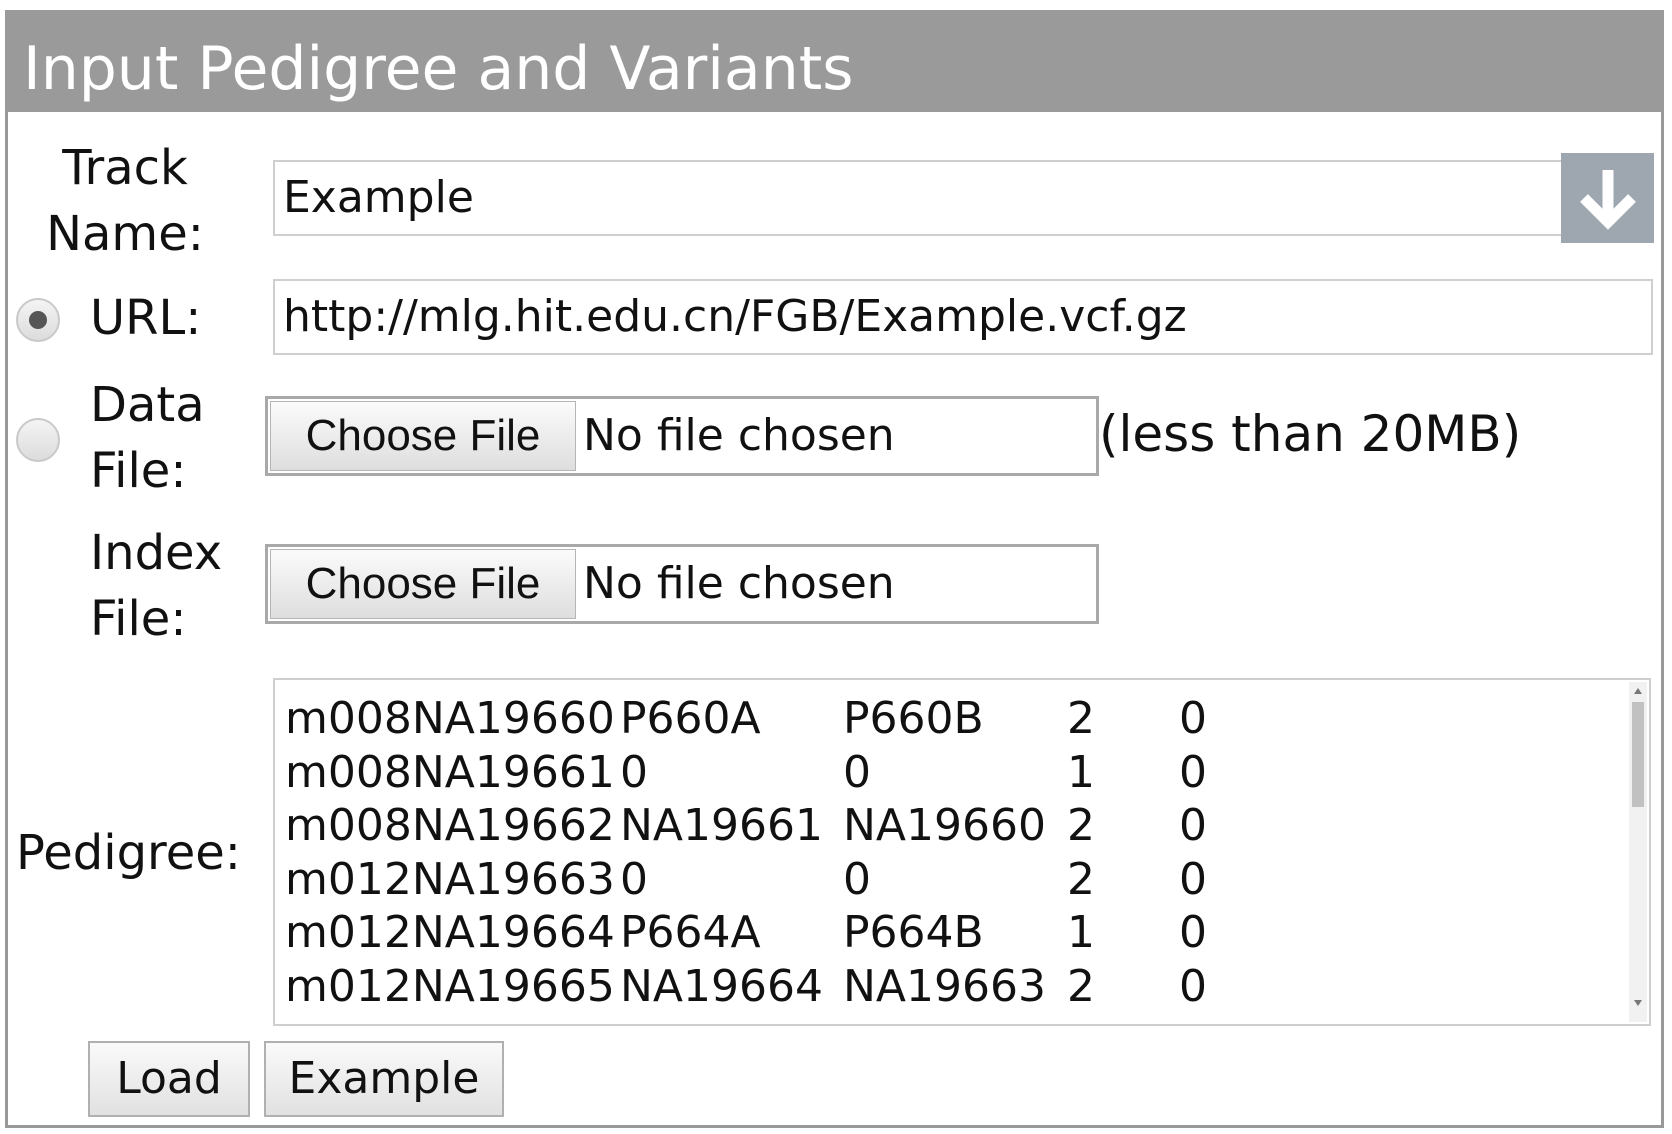  What do you see at coordinates (450, 825) in the screenshot?
I see `pedigree-cell: m008NA19662` at bounding box center [450, 825].